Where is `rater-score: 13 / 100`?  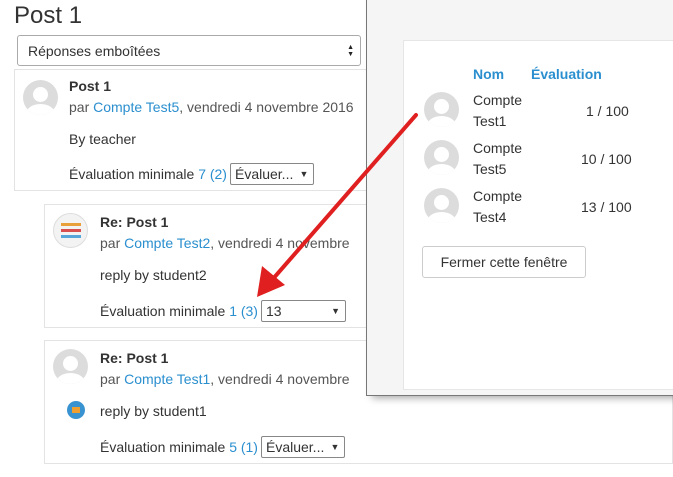 rater-score: 13 / 100 is located at coordinates (606, 207).